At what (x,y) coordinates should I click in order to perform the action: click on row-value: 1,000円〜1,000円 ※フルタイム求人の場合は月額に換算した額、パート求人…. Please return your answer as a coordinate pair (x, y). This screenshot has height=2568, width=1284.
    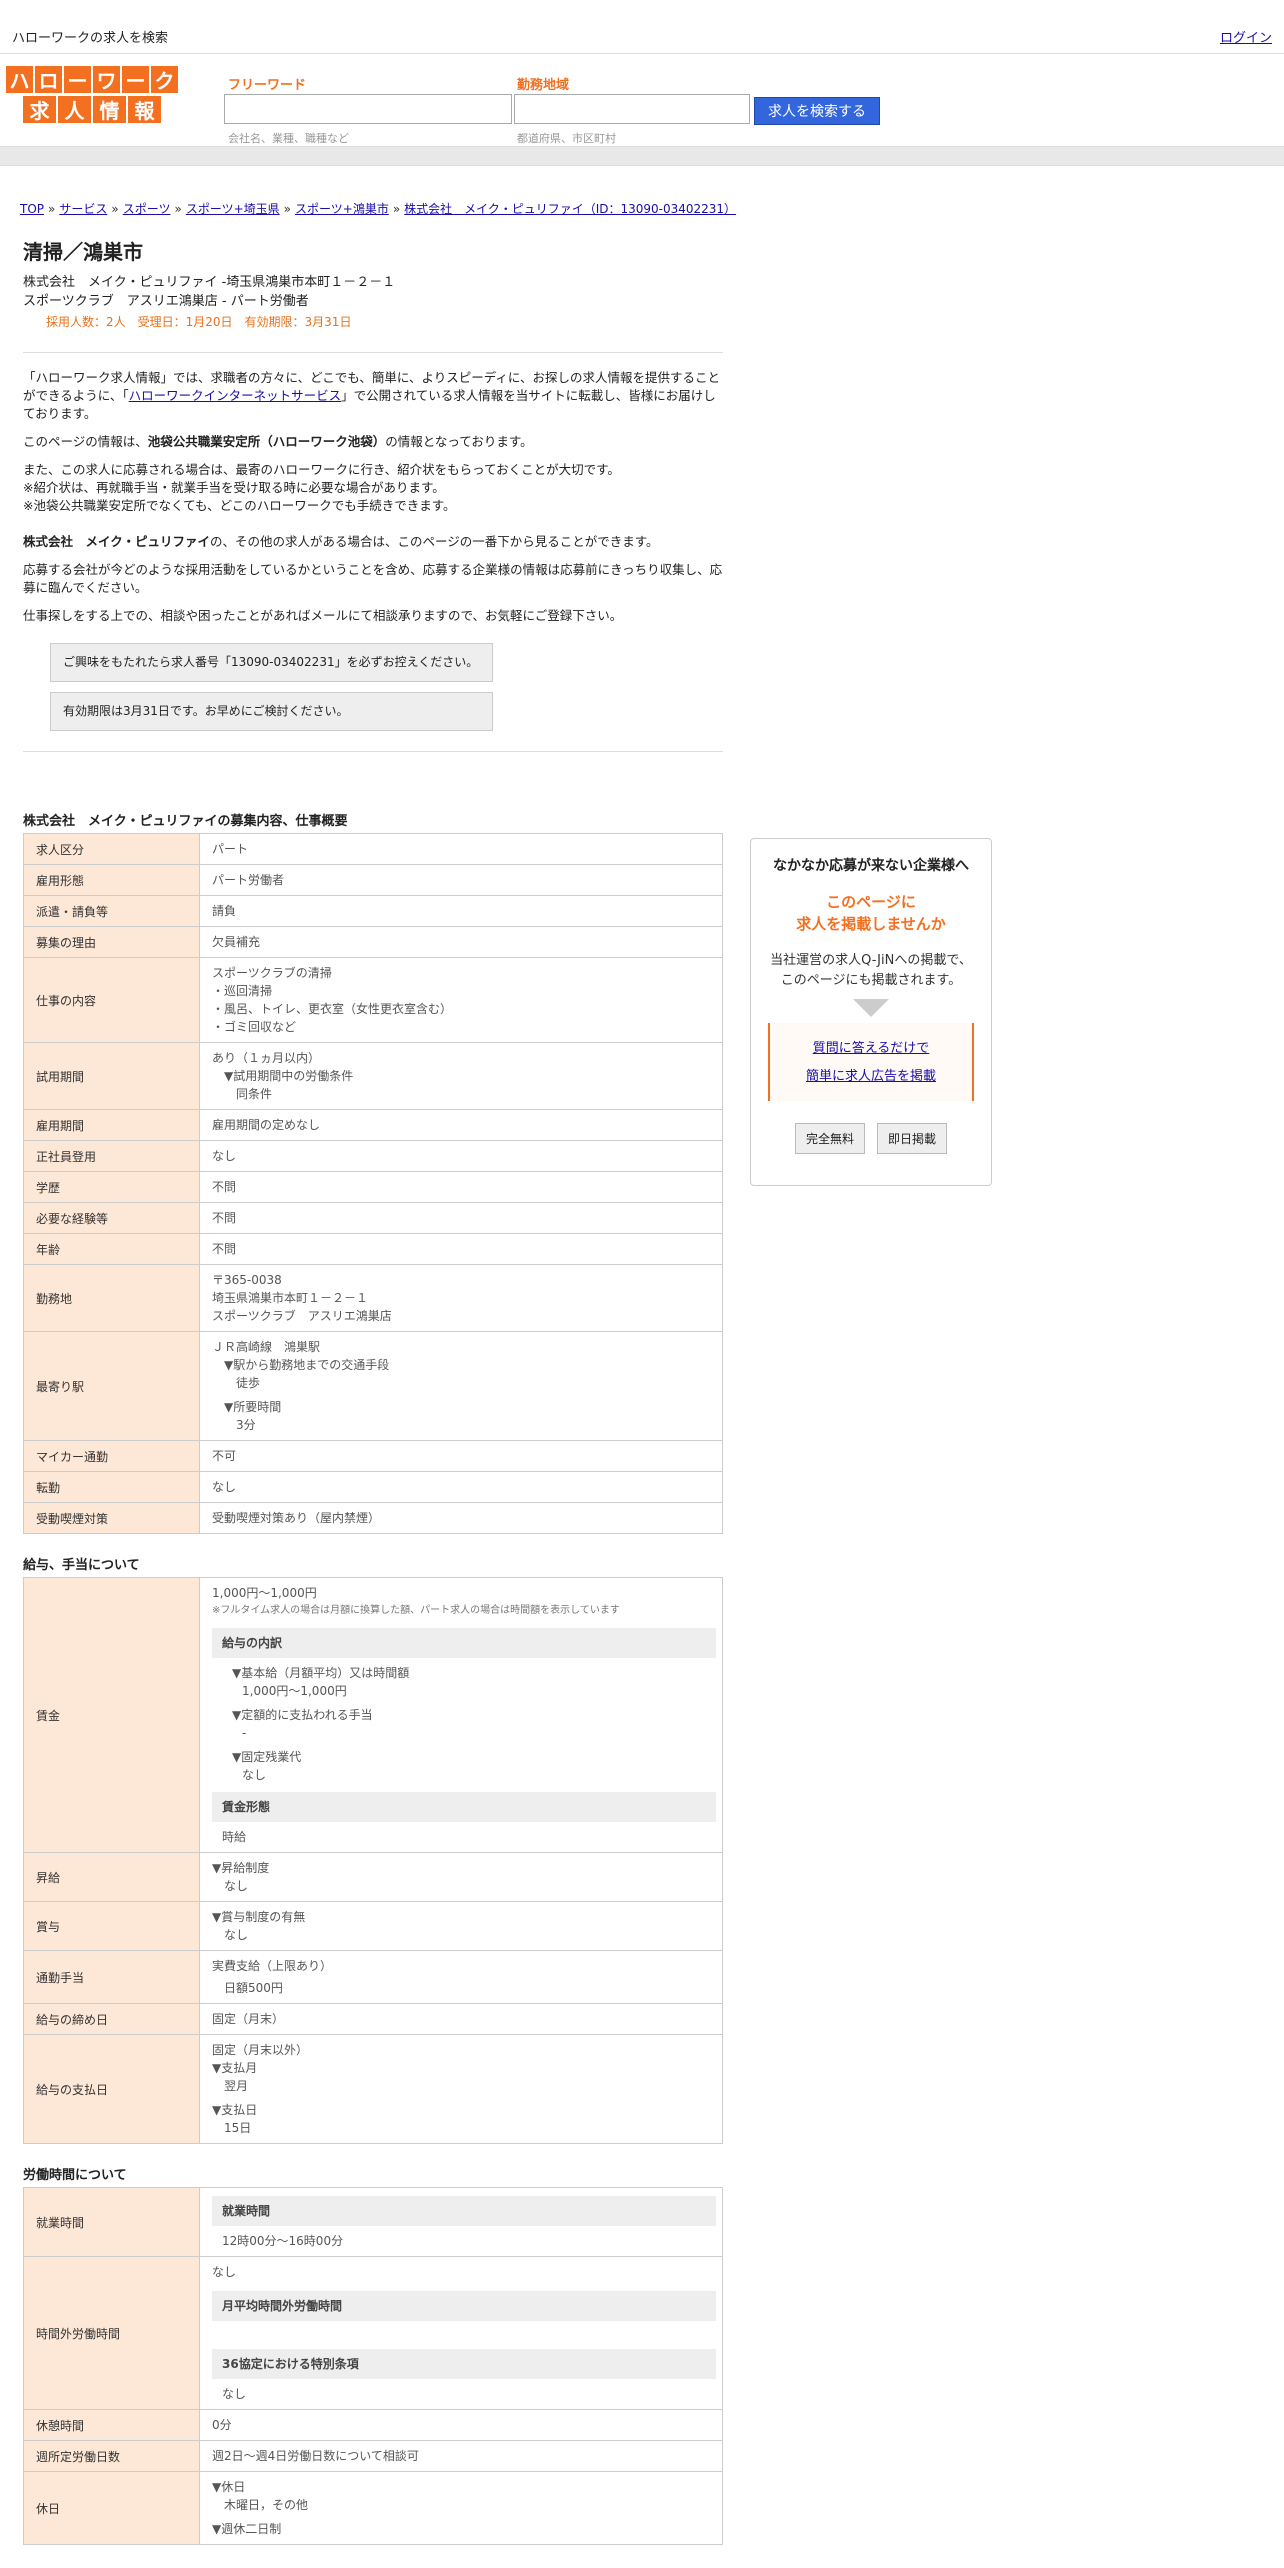
    Looking at the image, I should click on (461, 1715).